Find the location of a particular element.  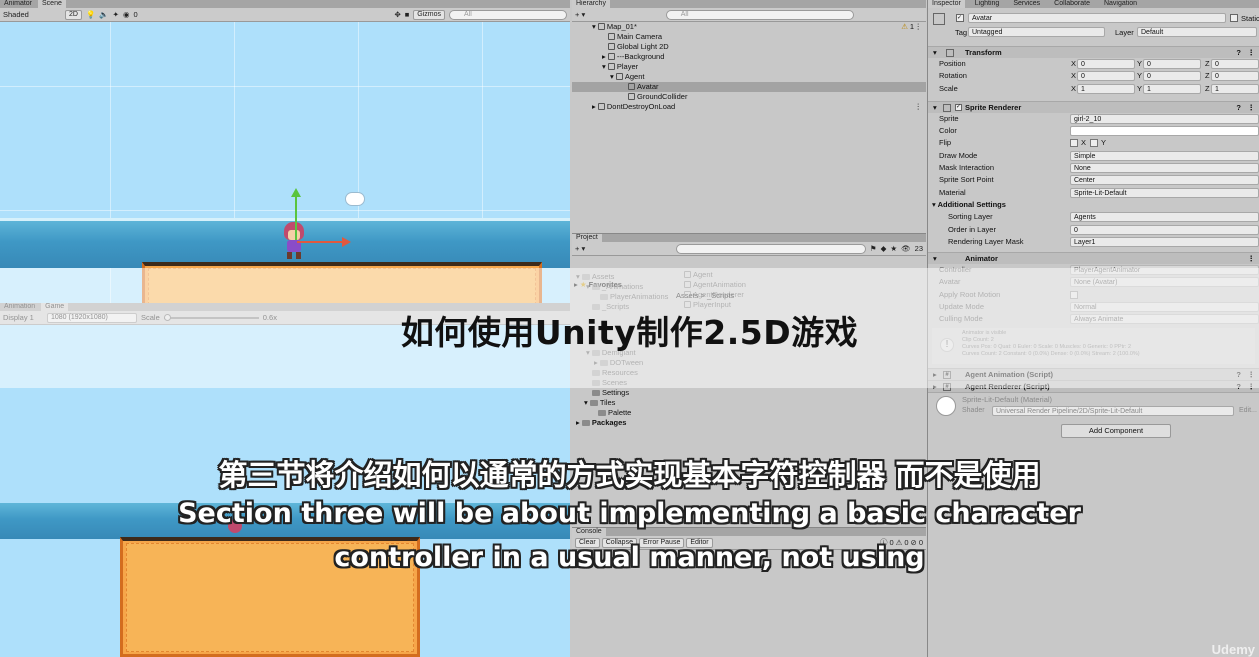

tab-inspector: Inspector is located at coordinates (946, 4).